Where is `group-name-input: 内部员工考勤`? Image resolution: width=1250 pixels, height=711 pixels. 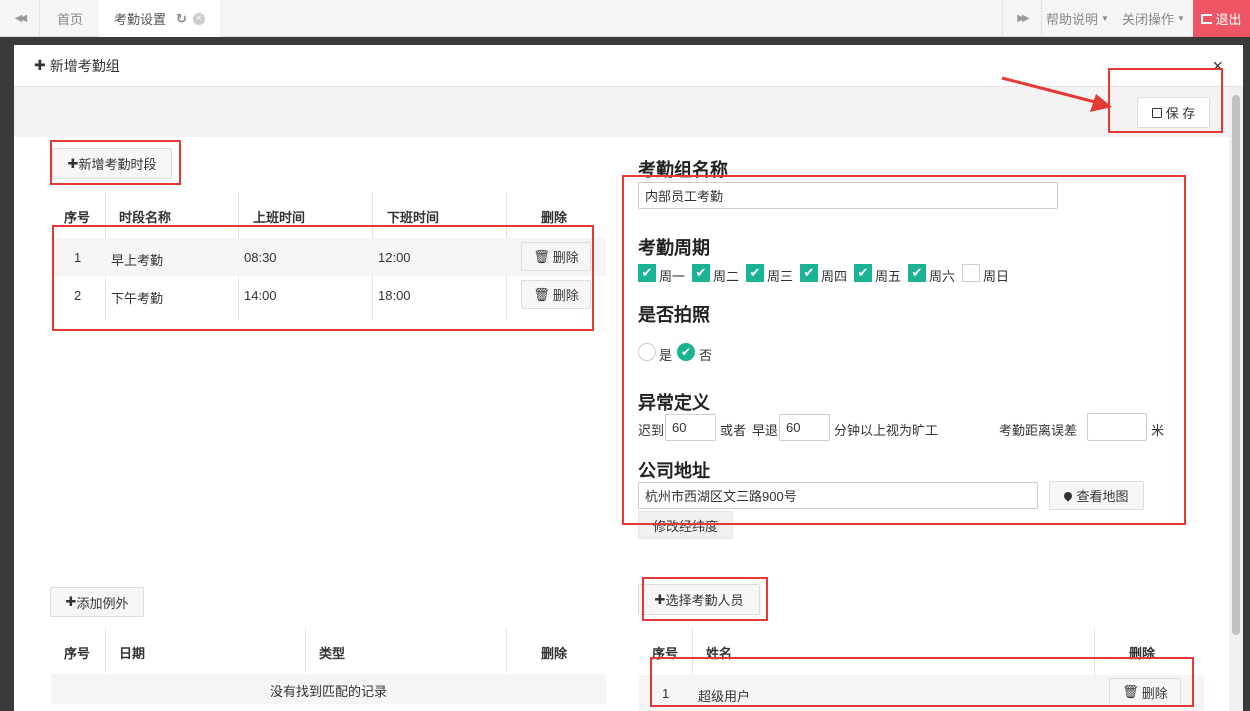 group-name-input: 内部员工考勤 is located at coordinates (848, 195).